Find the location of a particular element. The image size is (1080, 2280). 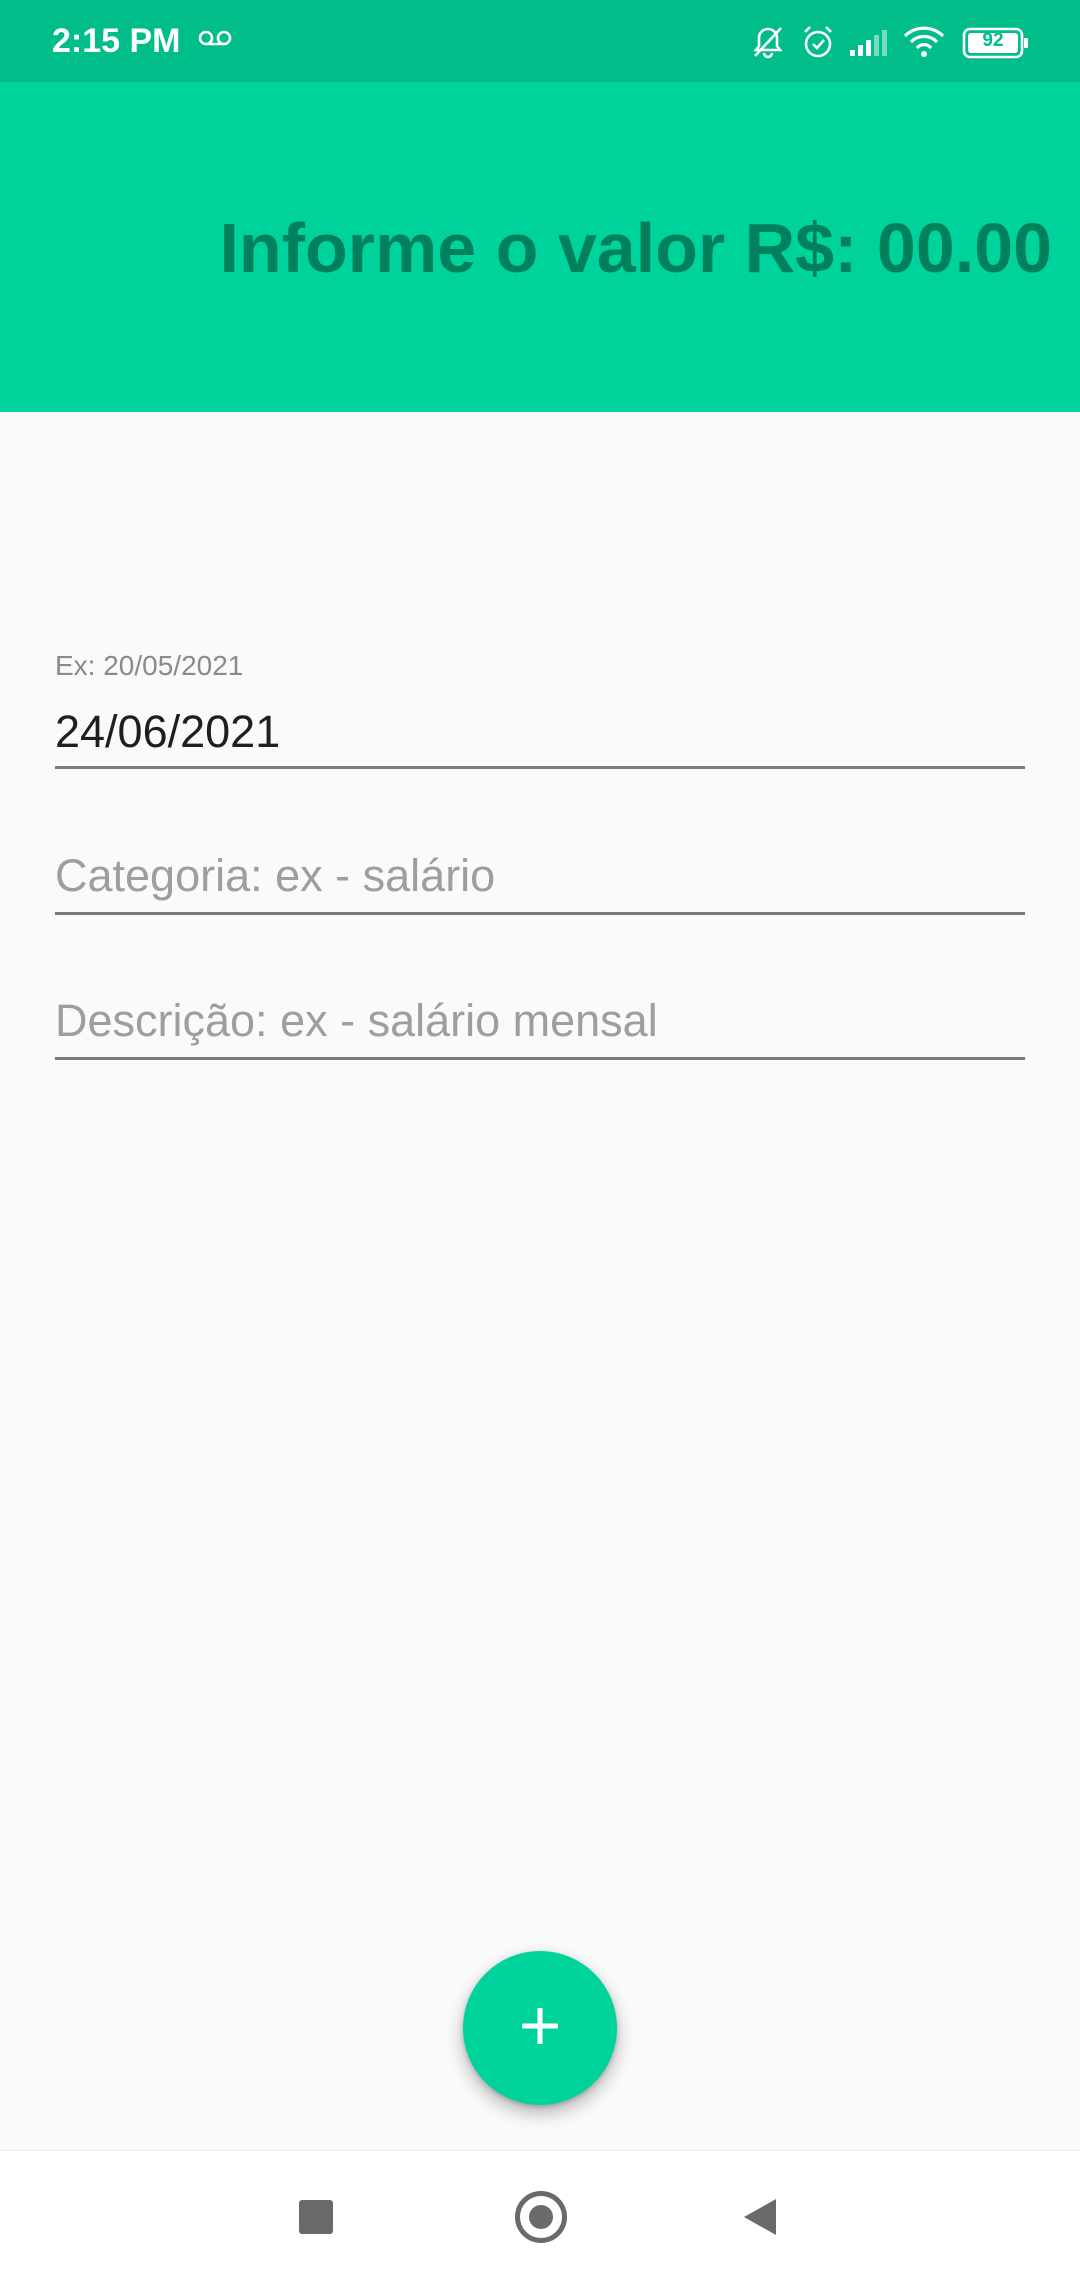

plus-icon is located at coordinates (540, 2028).